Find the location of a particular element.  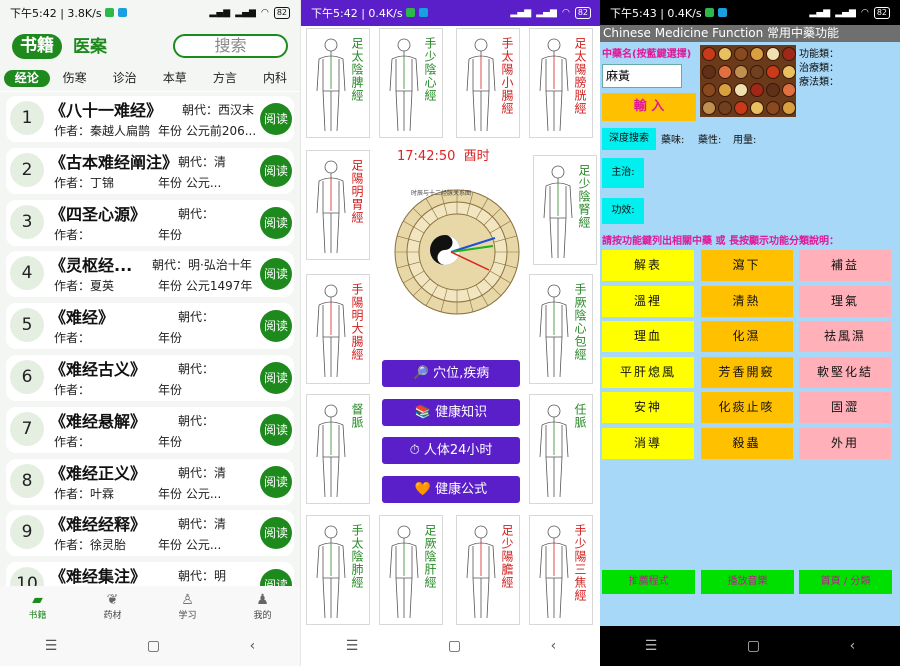

body-24h-button: ⏱ 人体24小时 is located at coordinates (451, 450).